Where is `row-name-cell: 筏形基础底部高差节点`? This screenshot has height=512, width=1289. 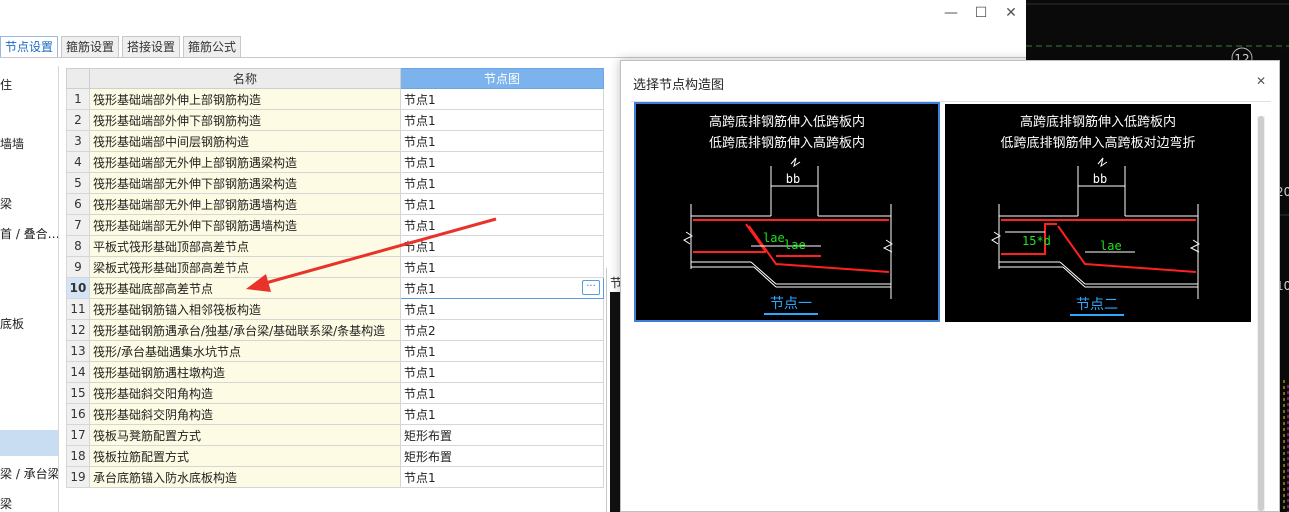 row-name-cell: 筏形基础底部高差节点 is located at coordinates (245, 288).